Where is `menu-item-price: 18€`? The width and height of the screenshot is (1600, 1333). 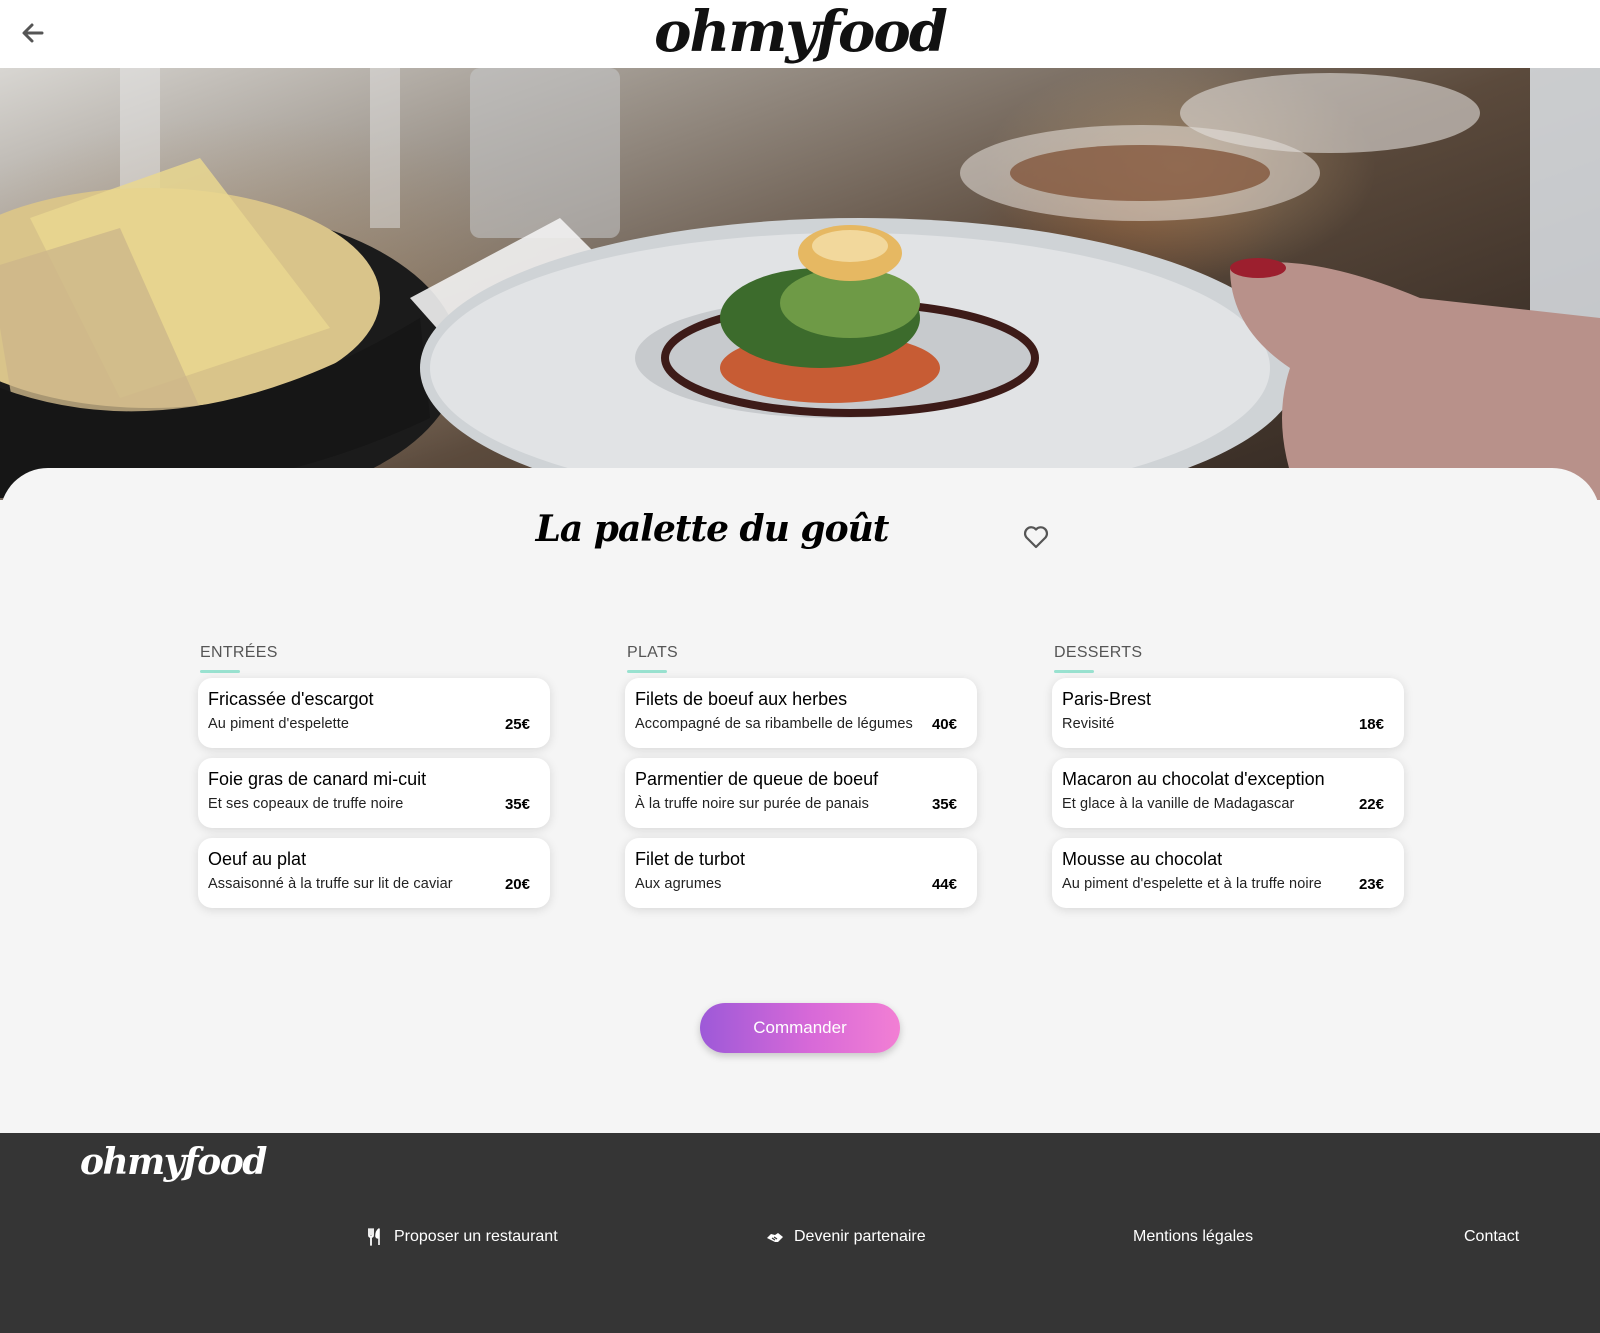 menu-item-price: 18€ is located at coordinates (1371, 724).